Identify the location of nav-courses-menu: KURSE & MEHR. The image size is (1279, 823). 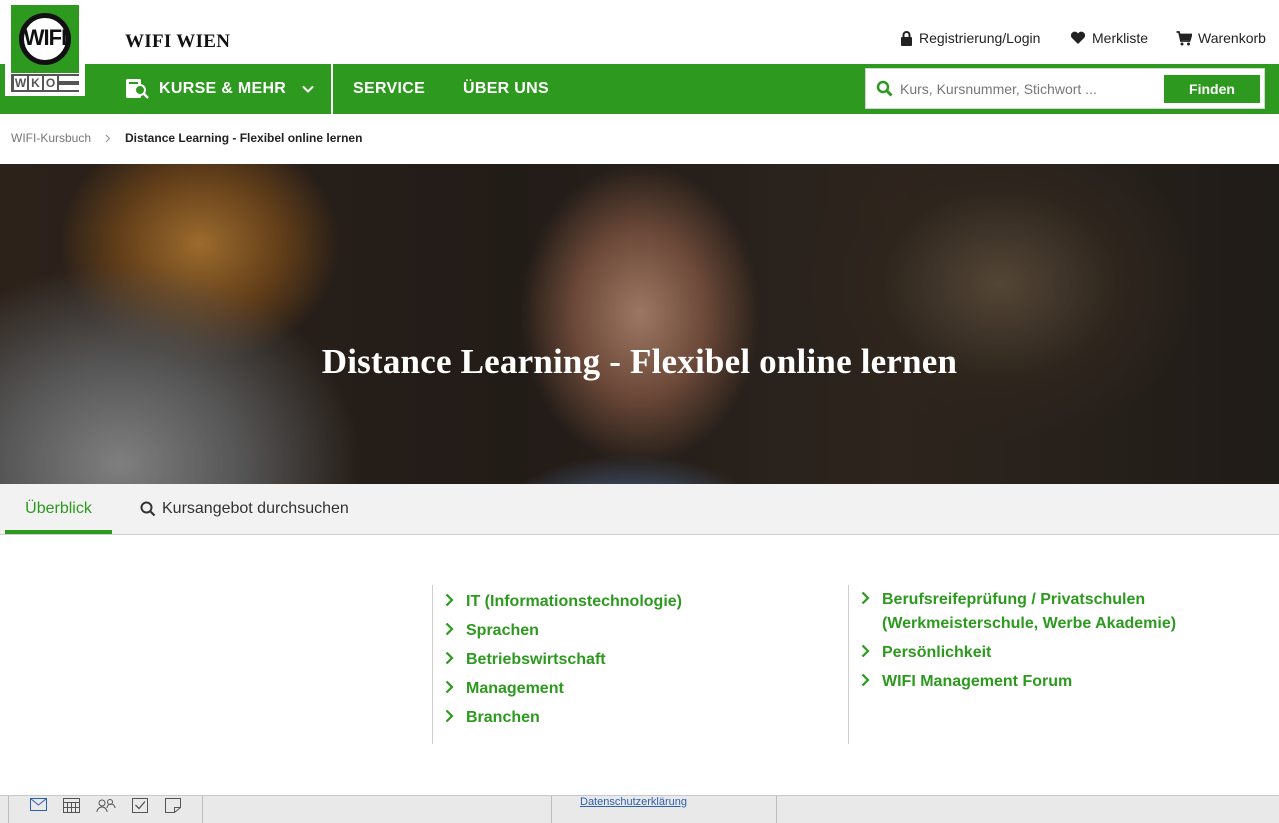
(219, 89).